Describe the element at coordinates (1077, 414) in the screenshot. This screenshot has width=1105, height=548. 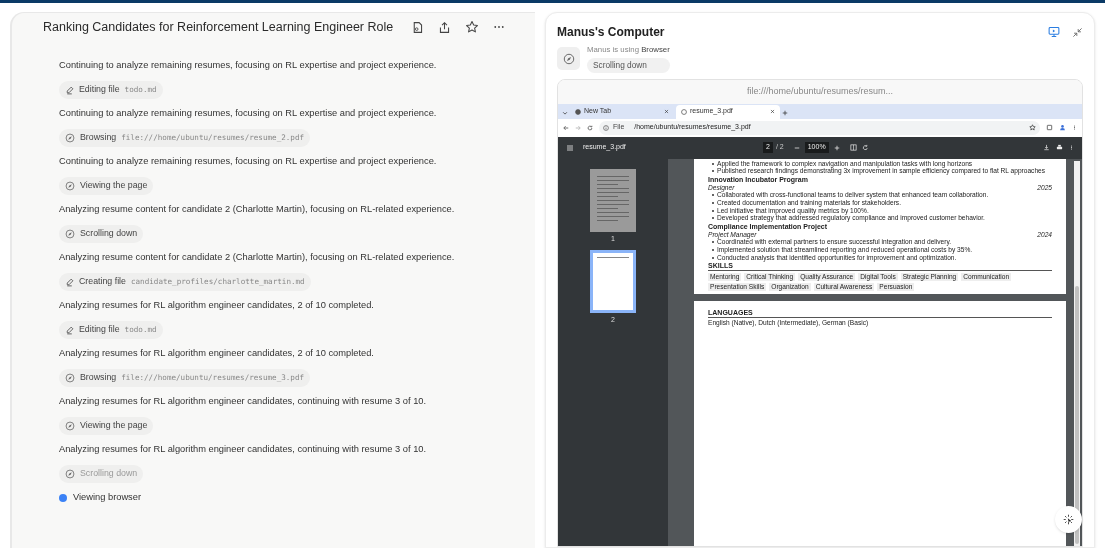
I see `scrollbar-thumb` at that location.